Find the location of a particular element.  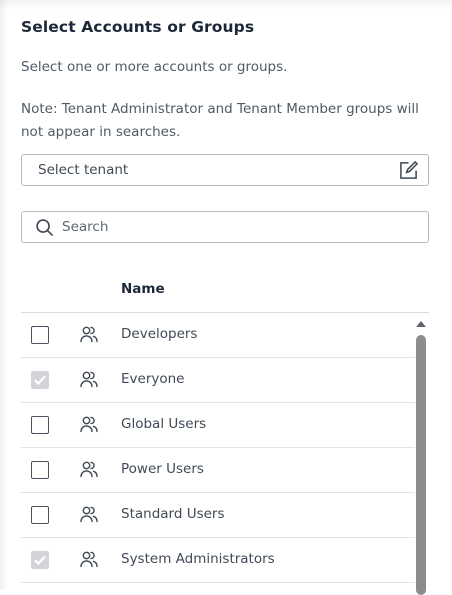

table-row: Standard Users is located at coordinates (218, 515).